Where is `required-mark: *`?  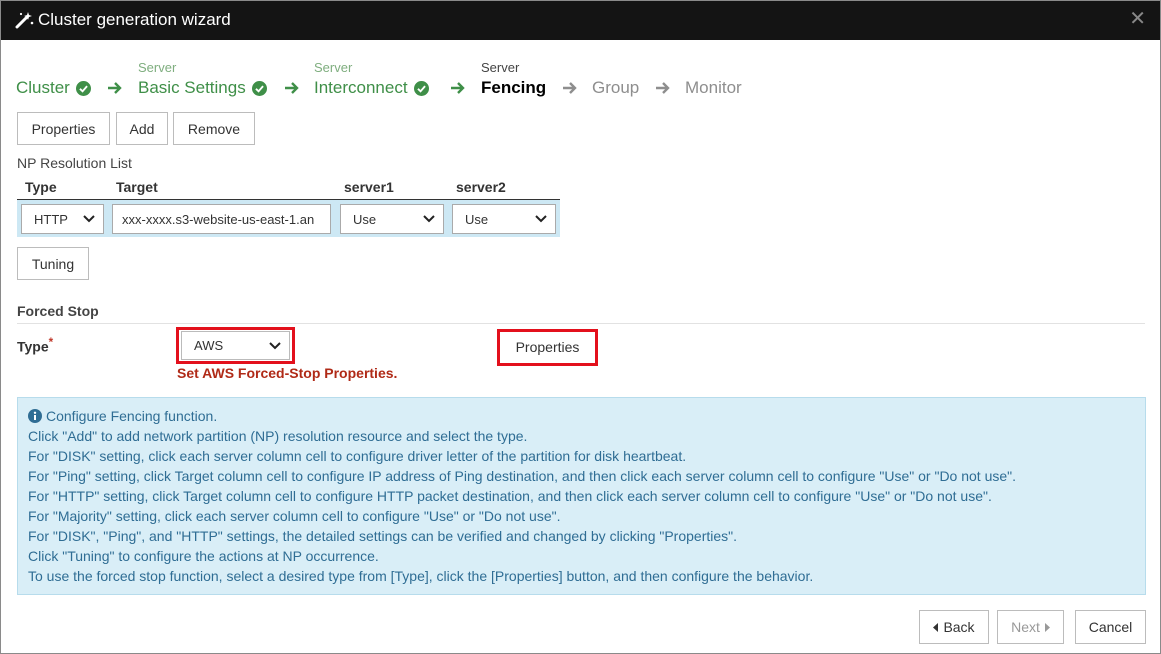 required-mark: * is located at coordinates (51, 342).